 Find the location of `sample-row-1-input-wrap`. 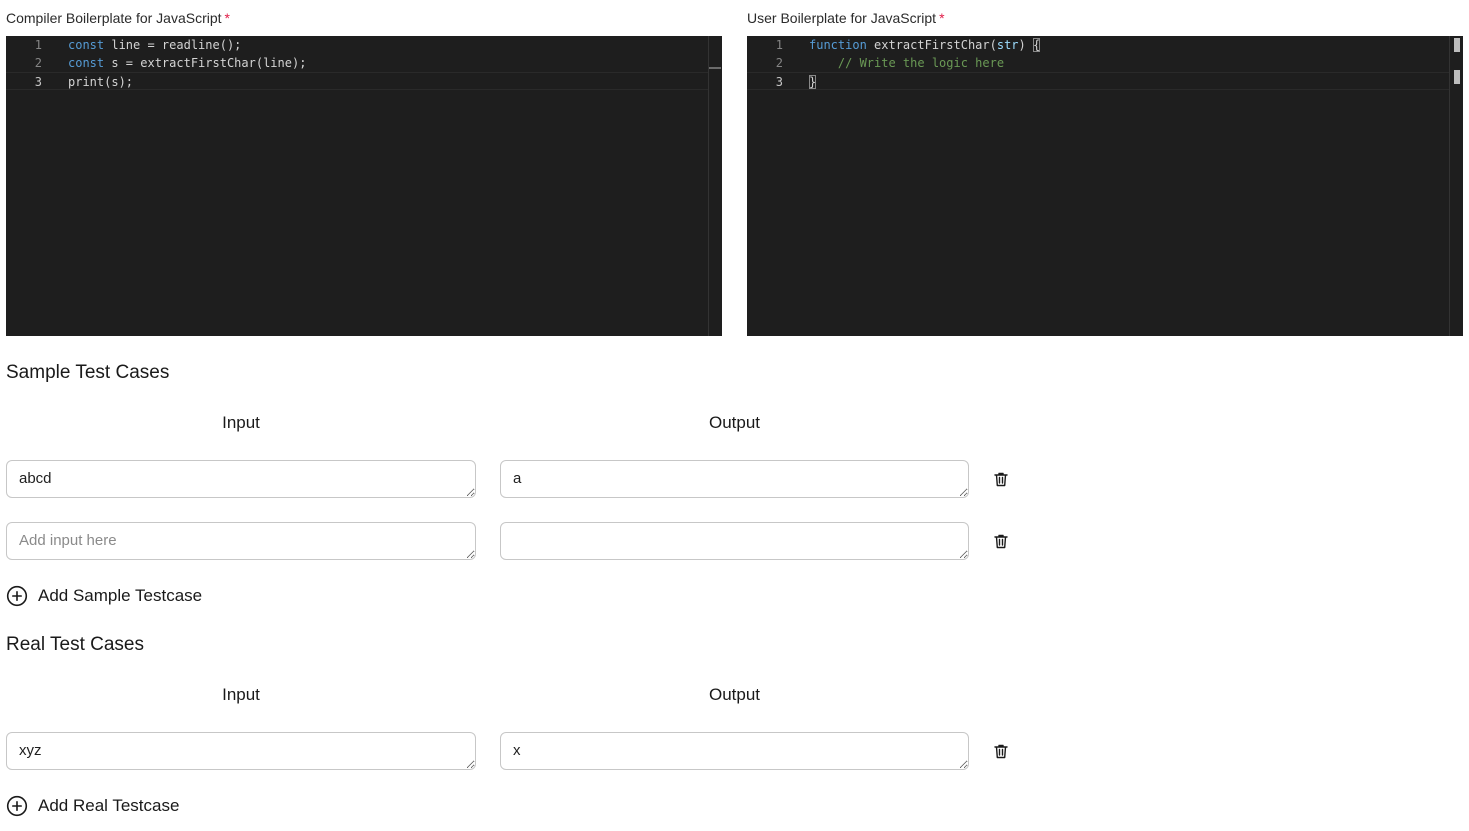

sample-row-1-input-wrap is located at coordinates (241, 481).